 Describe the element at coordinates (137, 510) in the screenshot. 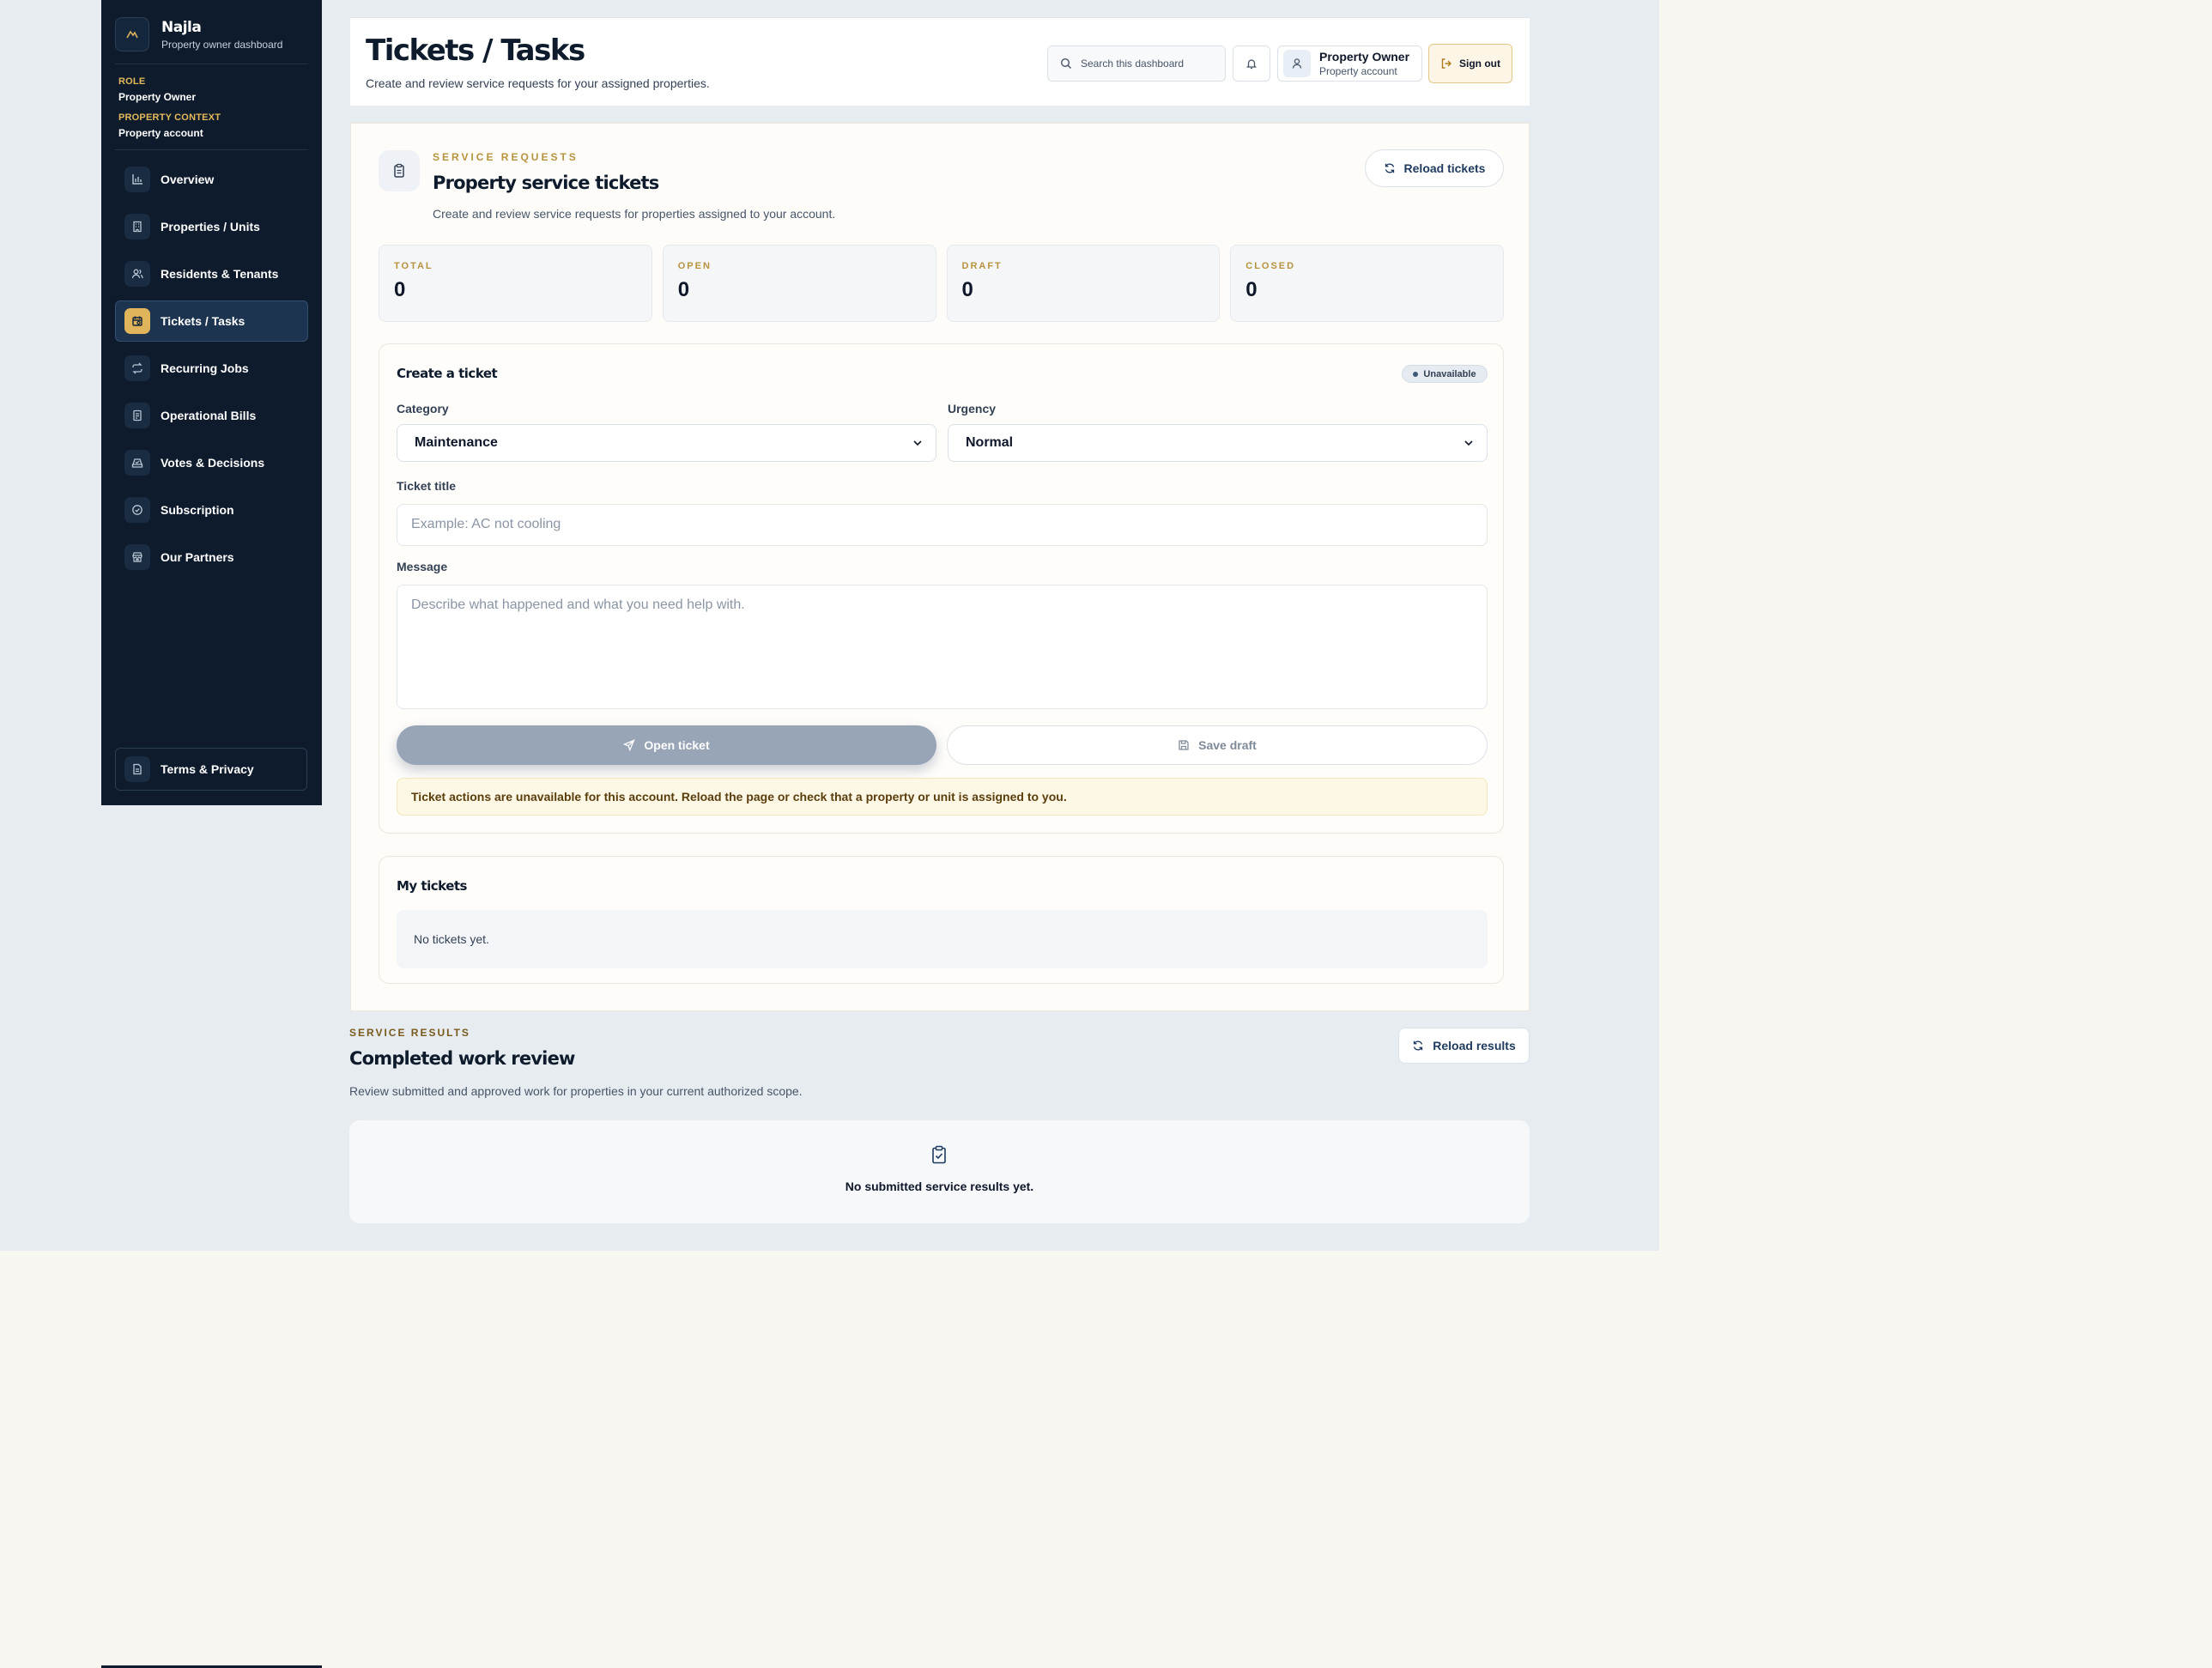

I see `badge-check-icon` at that location.